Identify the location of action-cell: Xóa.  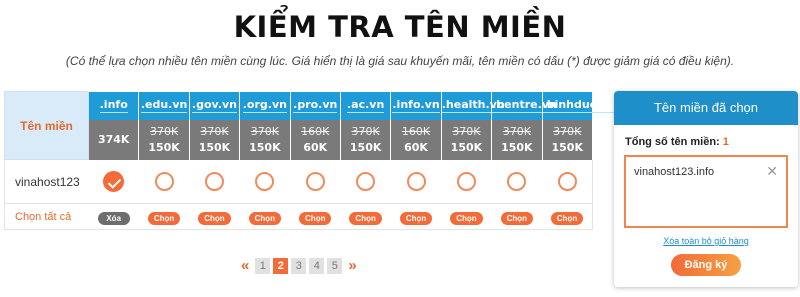
(113, 216).